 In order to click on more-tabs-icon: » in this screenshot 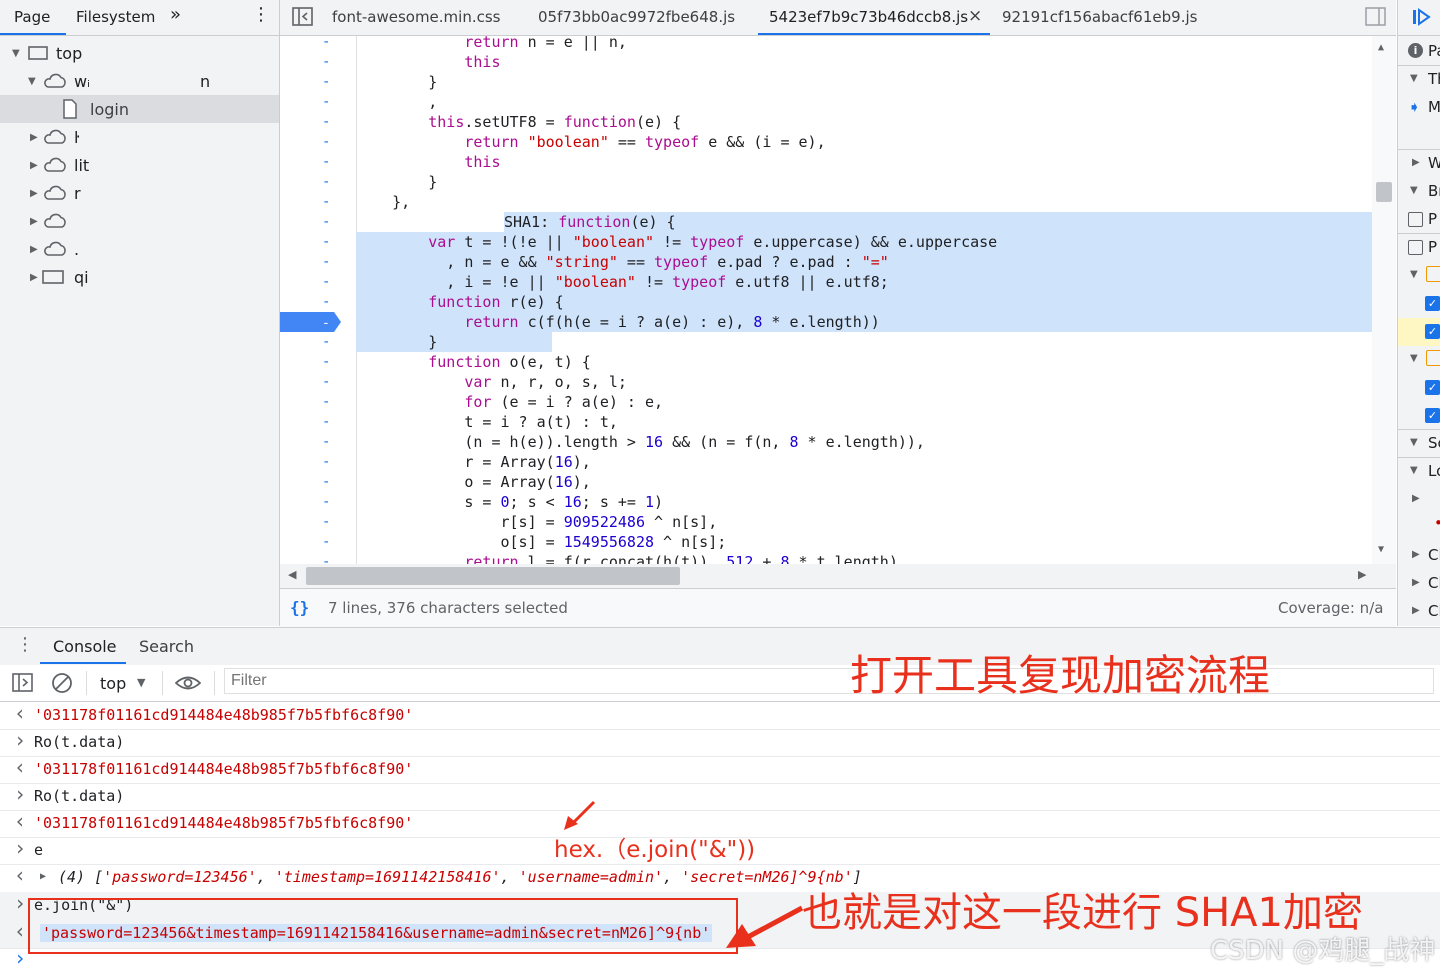, I will do `click(175, 14)`.